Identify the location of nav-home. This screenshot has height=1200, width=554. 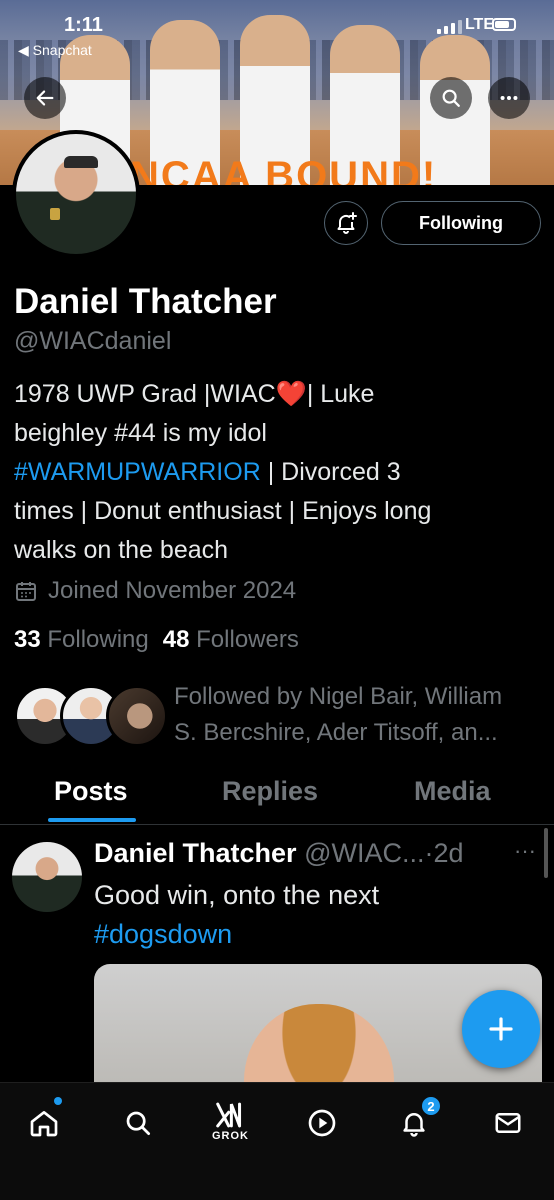
(44, 1123).